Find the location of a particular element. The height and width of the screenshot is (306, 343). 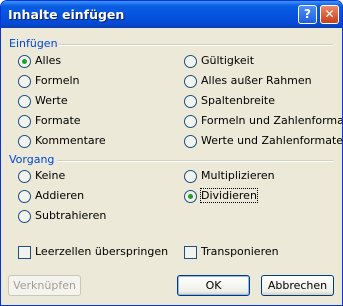

ok-button: OK is located at coordinates (213, 285).